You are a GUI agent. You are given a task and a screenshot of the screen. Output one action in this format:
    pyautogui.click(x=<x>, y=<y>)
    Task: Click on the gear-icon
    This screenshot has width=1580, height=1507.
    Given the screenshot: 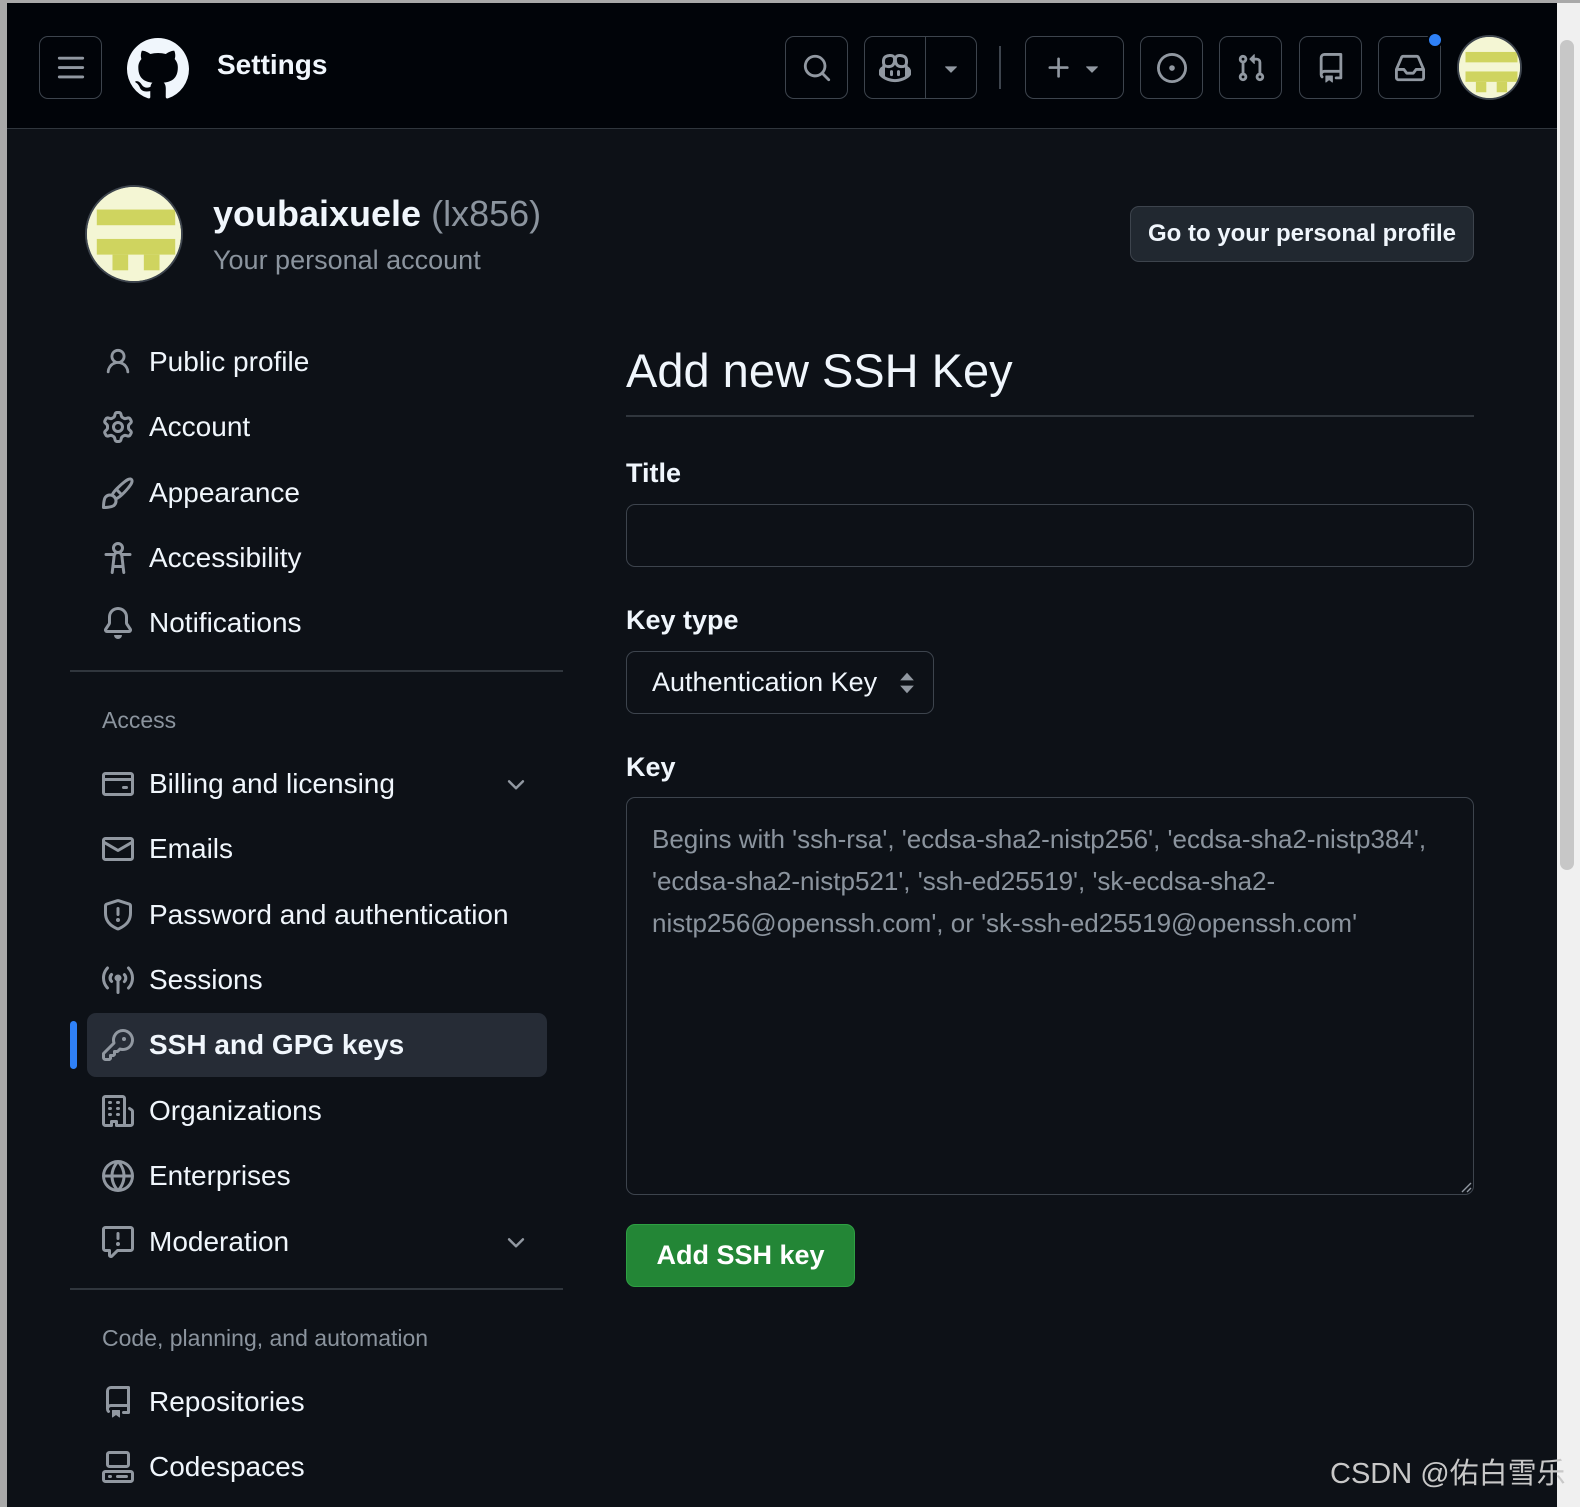 What is the action you would take?
    pyautogui.click(x=118, y=427)
    